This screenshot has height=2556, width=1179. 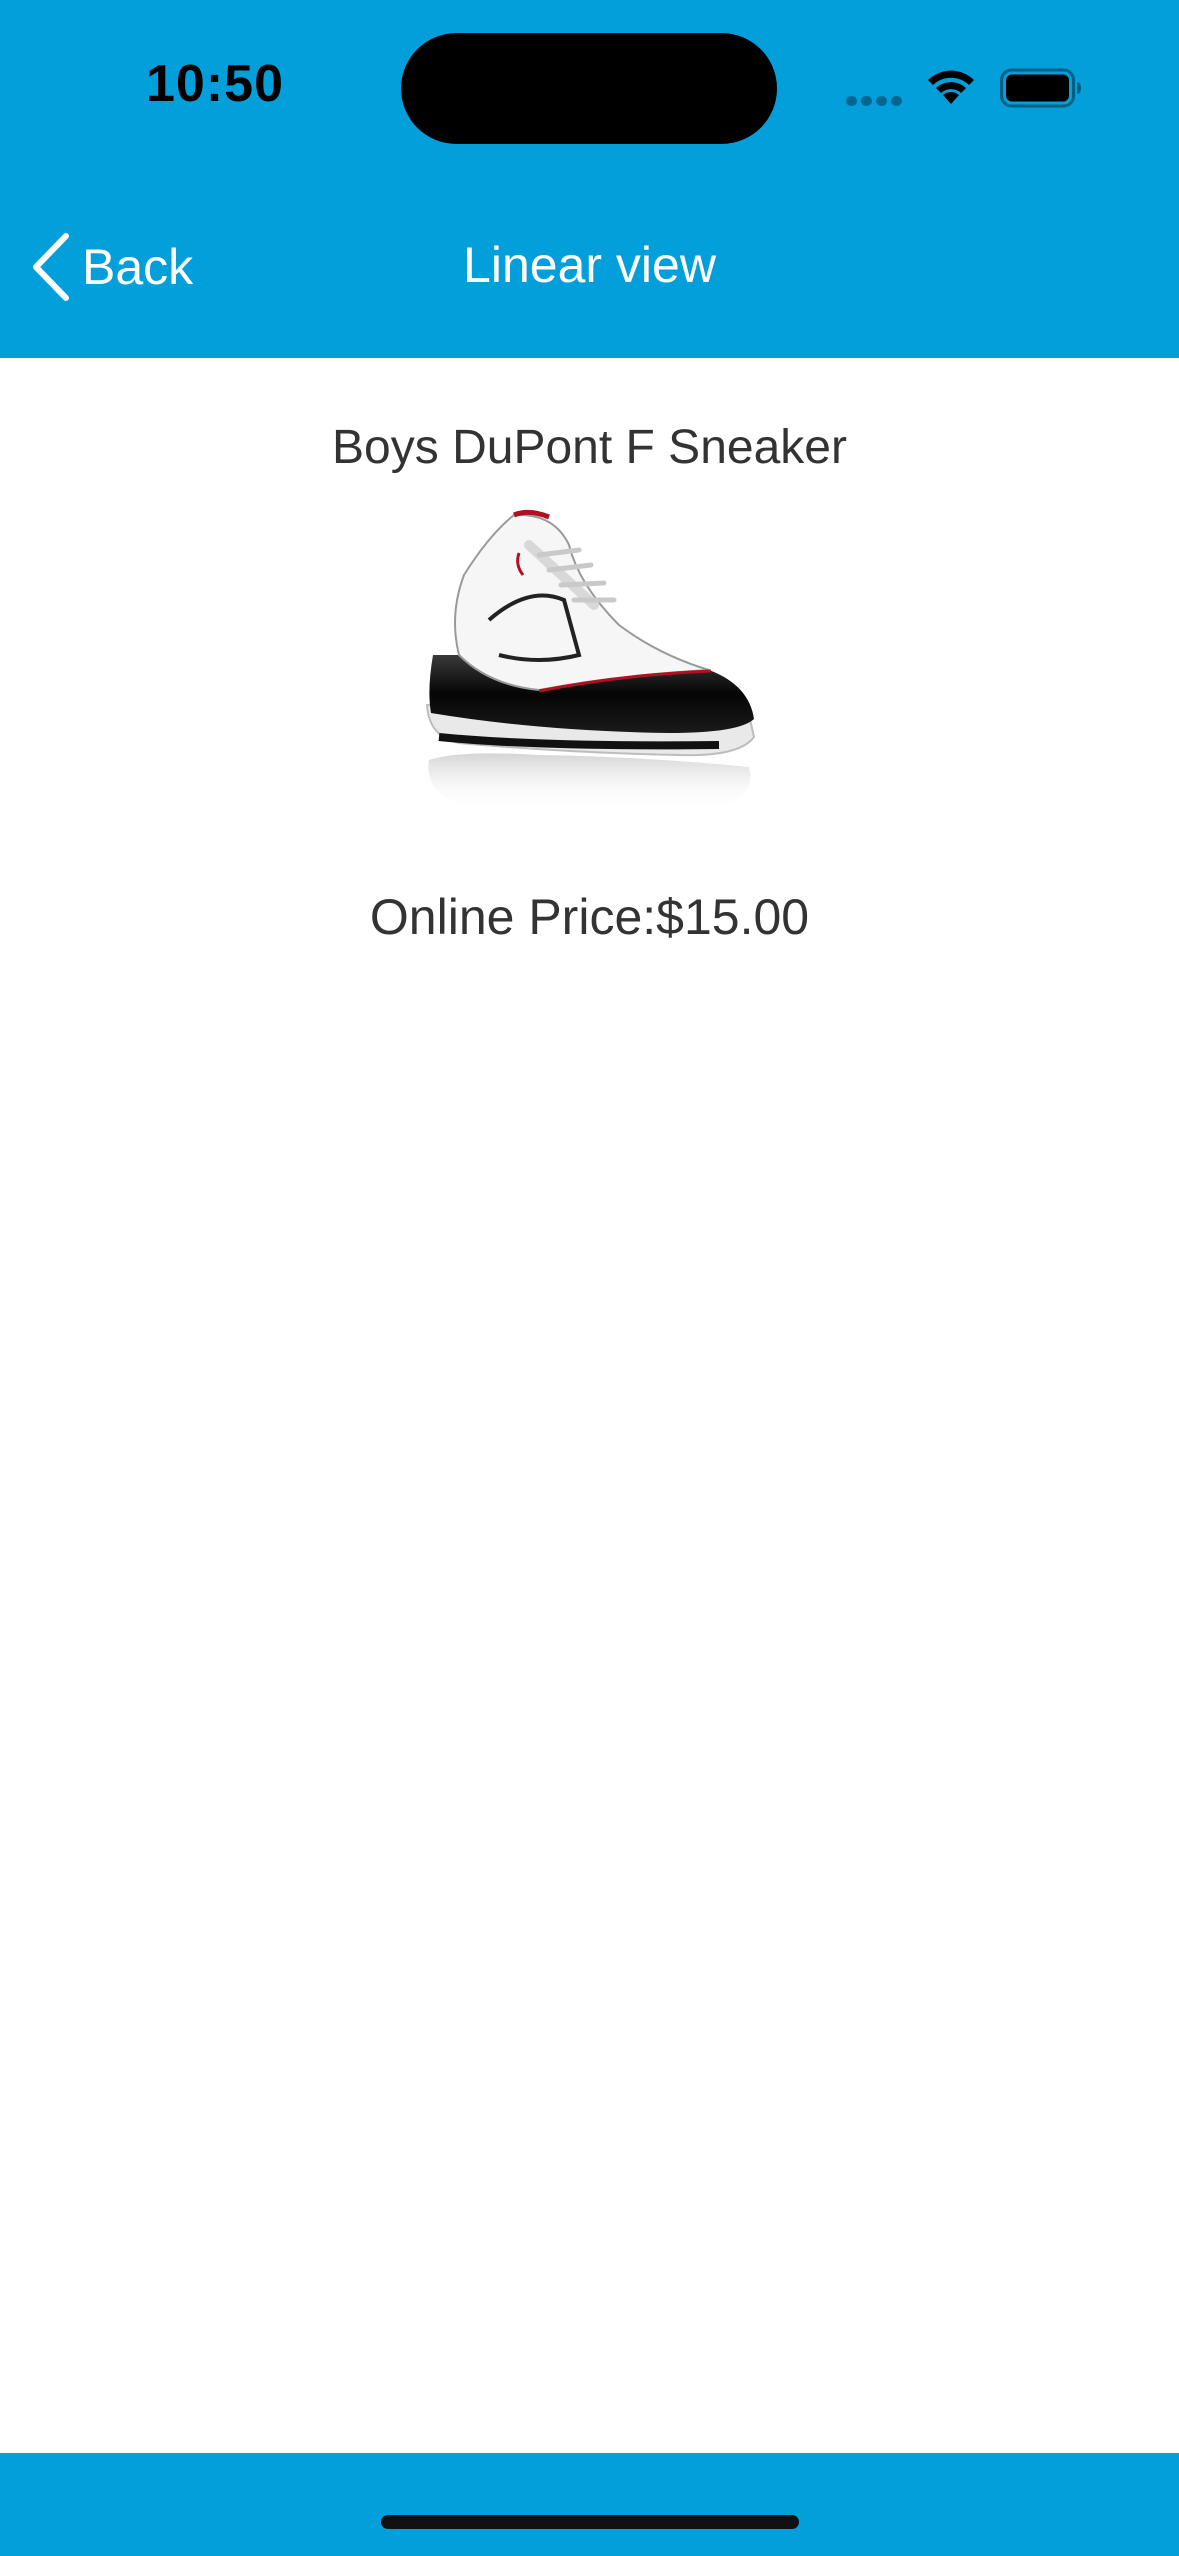 What do you see at coordinates (589, 179) in the screenshot?
I see `header-bar: 10:50 Back Linear view` at bounding box center [589, 179].